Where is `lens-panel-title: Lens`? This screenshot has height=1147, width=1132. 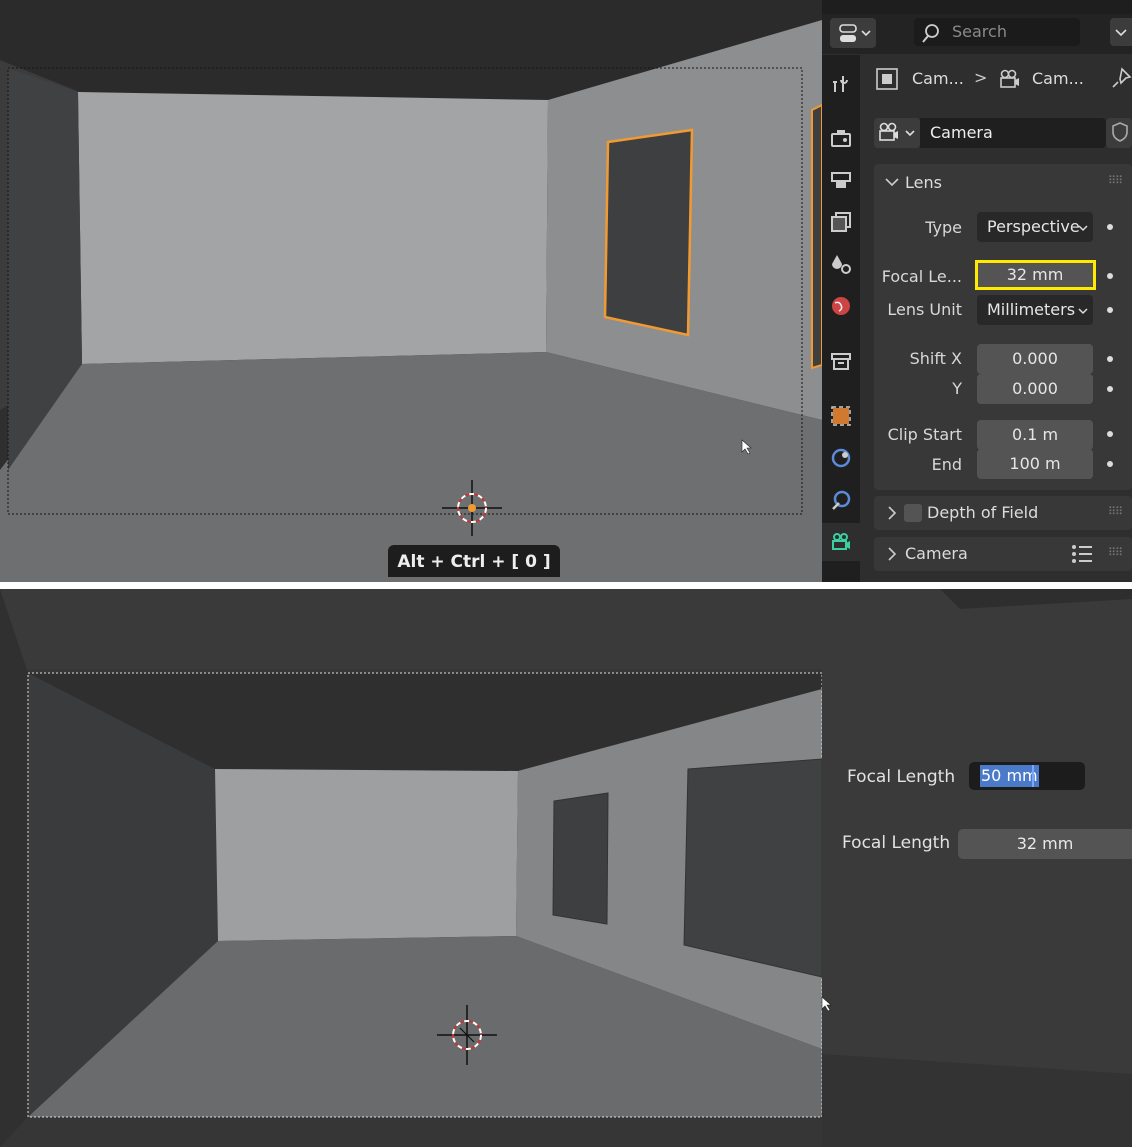
lens-panel-title: Lens is located at coordinates (923, 182).